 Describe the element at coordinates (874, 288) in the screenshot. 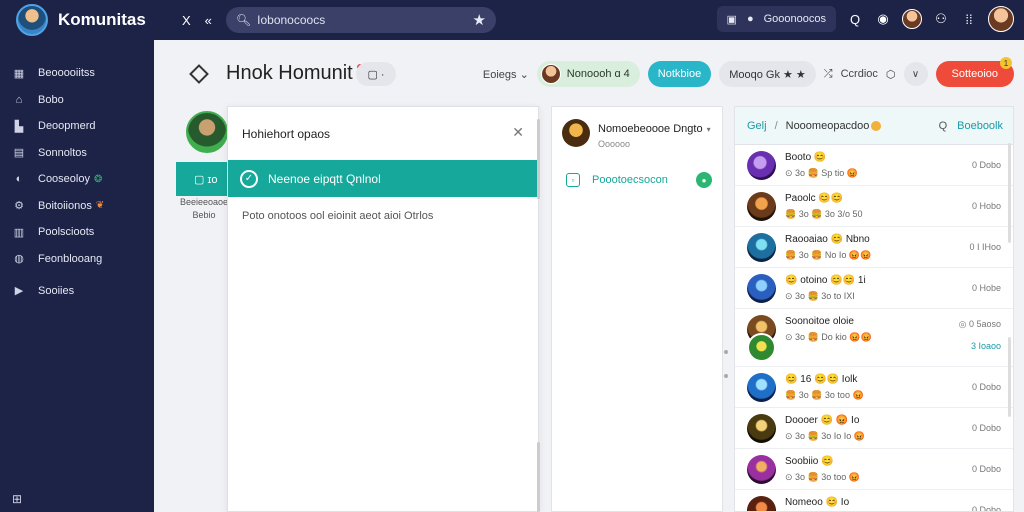

I see `list-item: 😊 otoino 😊😊 1i ⊙ 3o 🍔 3o to IXI 0 Hobe` at that location.